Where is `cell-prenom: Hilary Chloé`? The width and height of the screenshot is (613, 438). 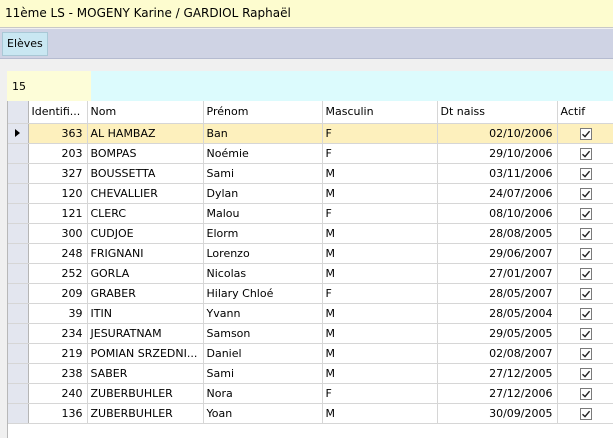
cell-prenom: Hilary Chloé is located at coordinates (263, 293).